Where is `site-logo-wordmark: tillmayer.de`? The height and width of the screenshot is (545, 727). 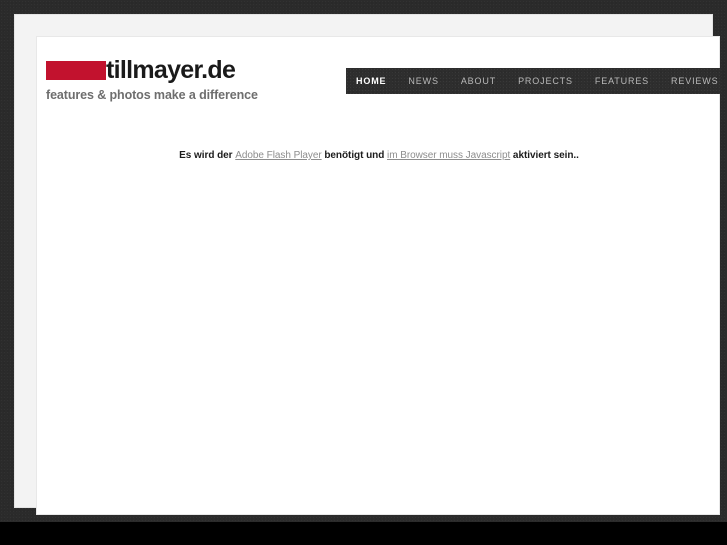
site-logo-wordmark: tillmayer.de is located at coordinates (171, 69).